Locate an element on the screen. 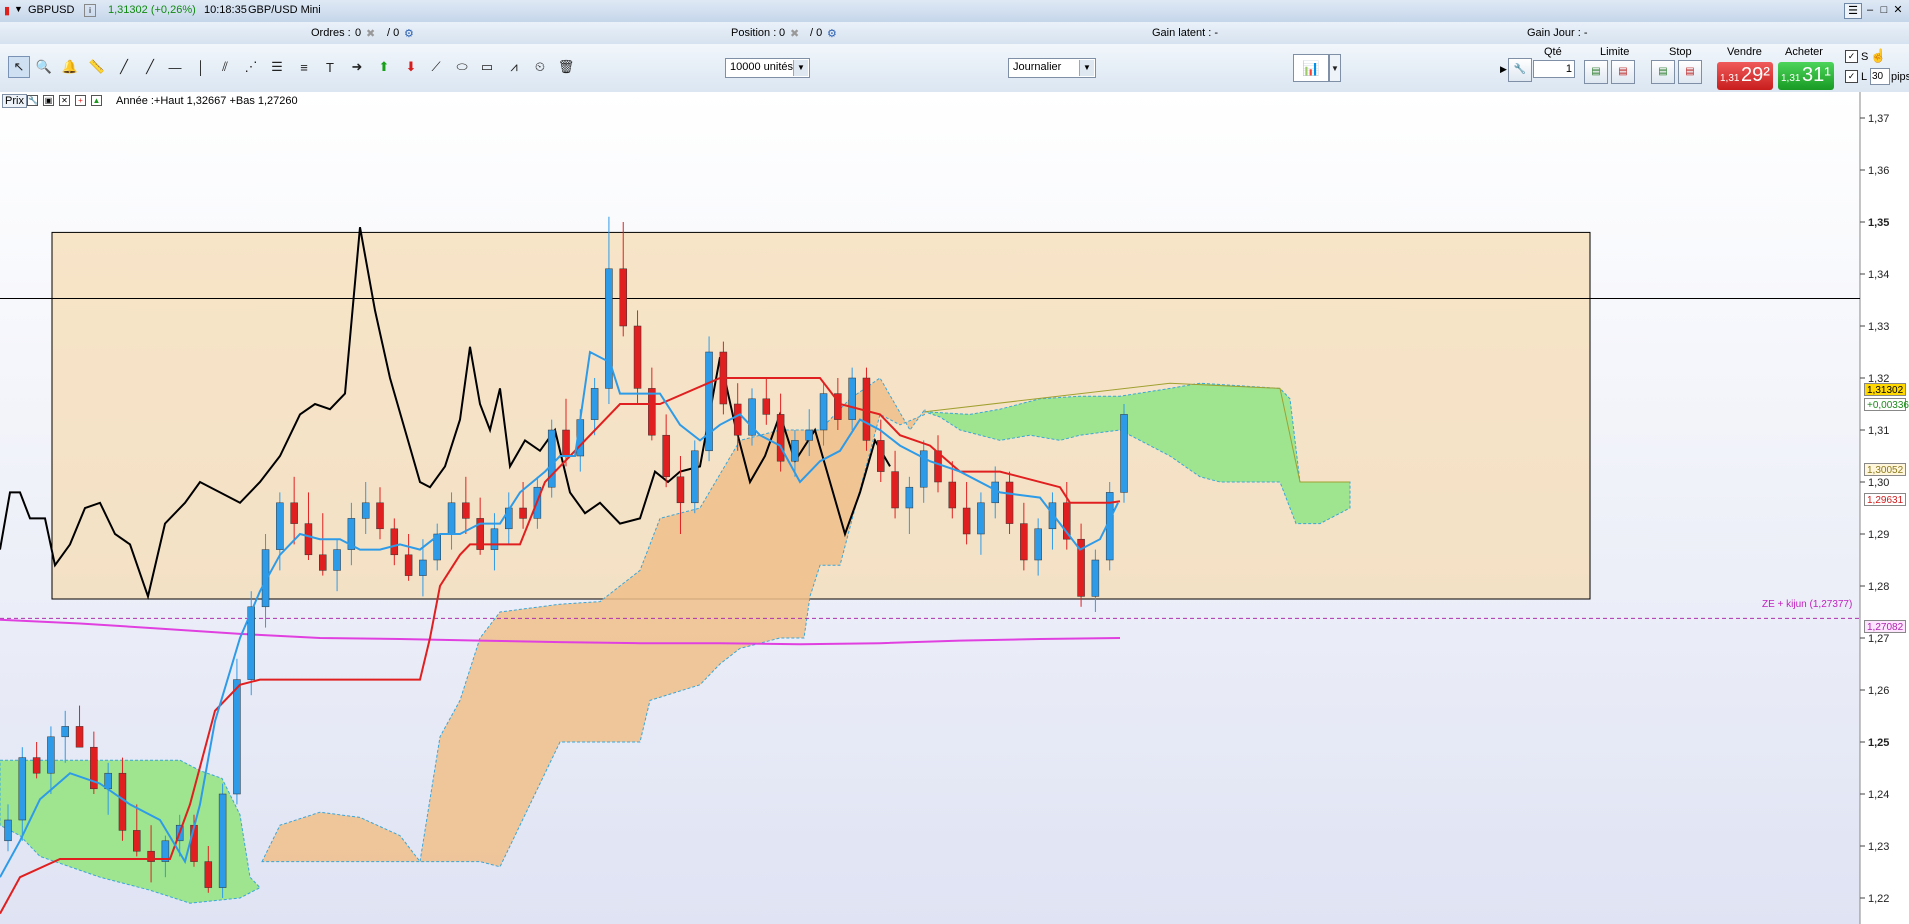  chart-type-icon: 📊 is located at coordinates (1311, 68).